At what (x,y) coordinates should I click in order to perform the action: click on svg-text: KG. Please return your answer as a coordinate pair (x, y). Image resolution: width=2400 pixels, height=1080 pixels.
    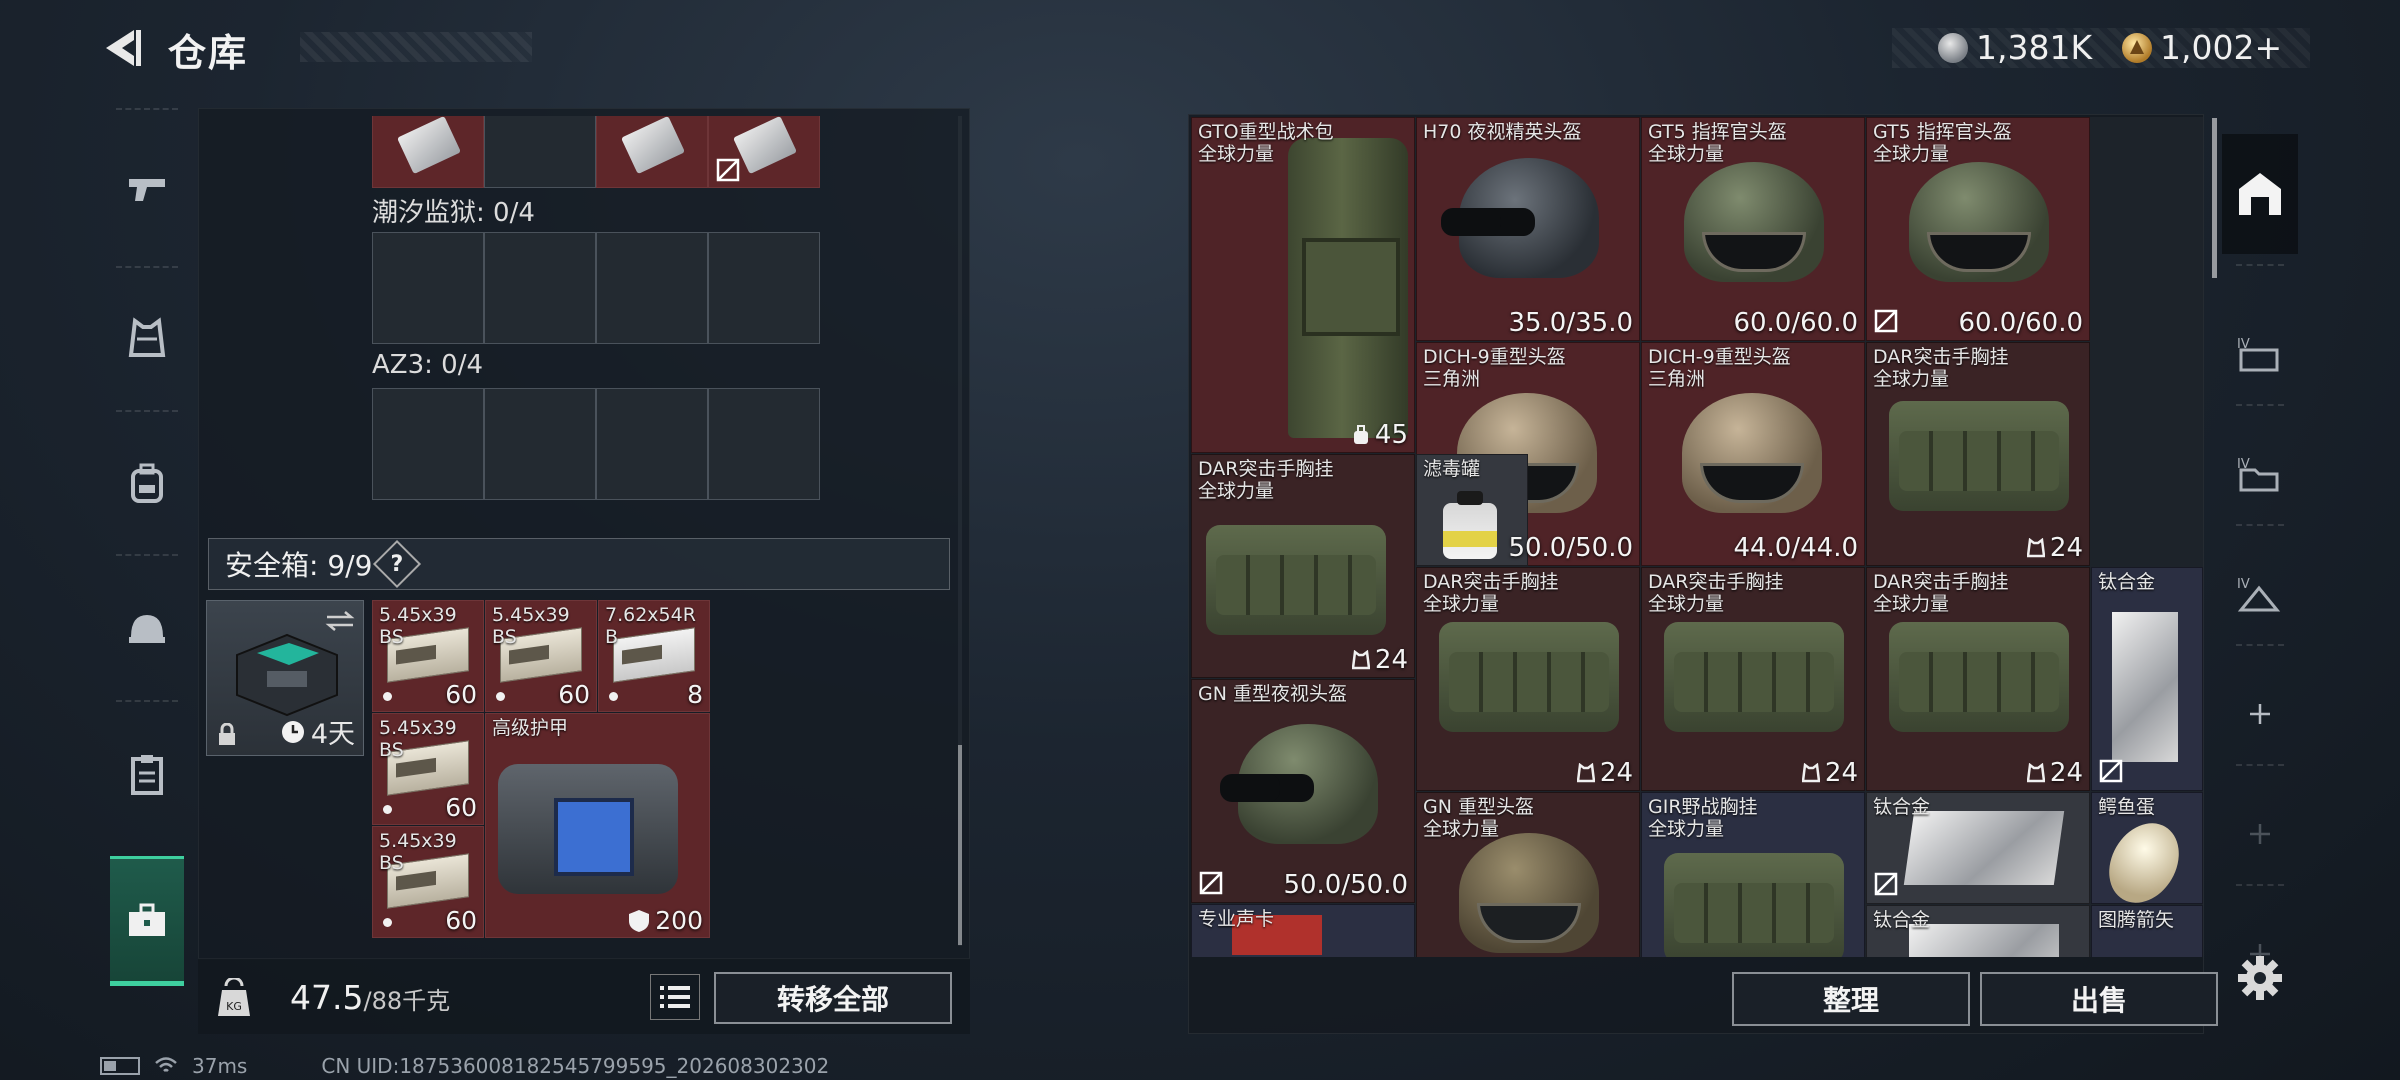
    Looking at the image, I should click on (234, 1006).